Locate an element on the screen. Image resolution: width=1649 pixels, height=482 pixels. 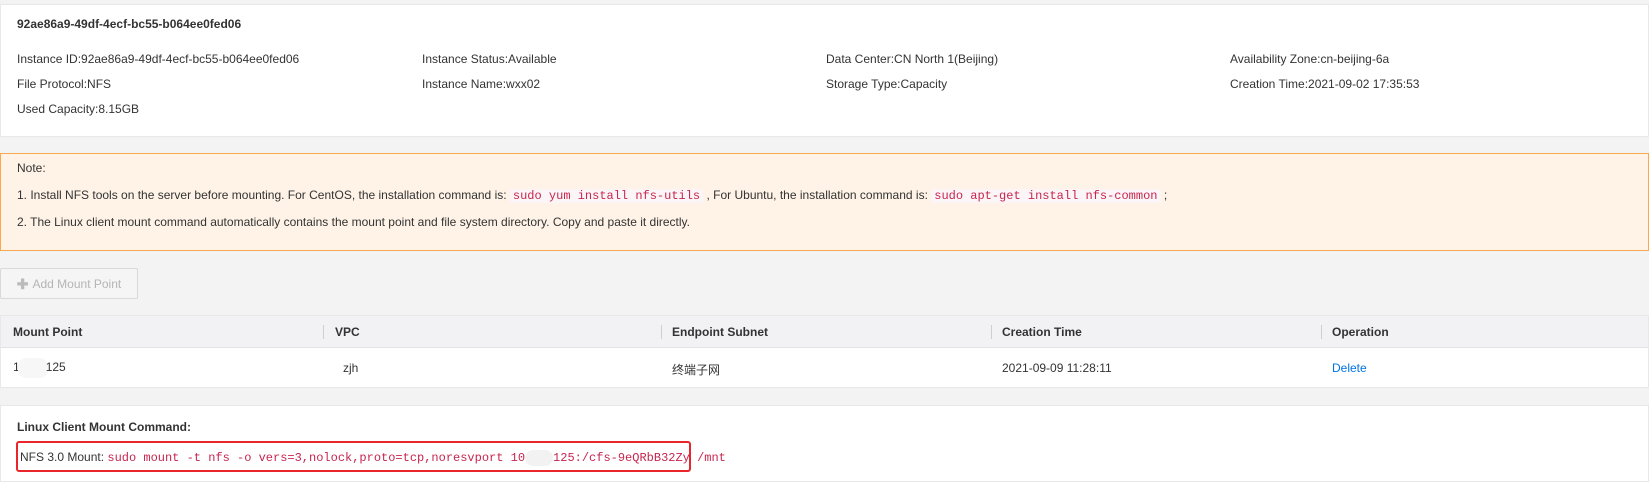
instance-status: Instance Status:Available is located at coordinates (489, 59).